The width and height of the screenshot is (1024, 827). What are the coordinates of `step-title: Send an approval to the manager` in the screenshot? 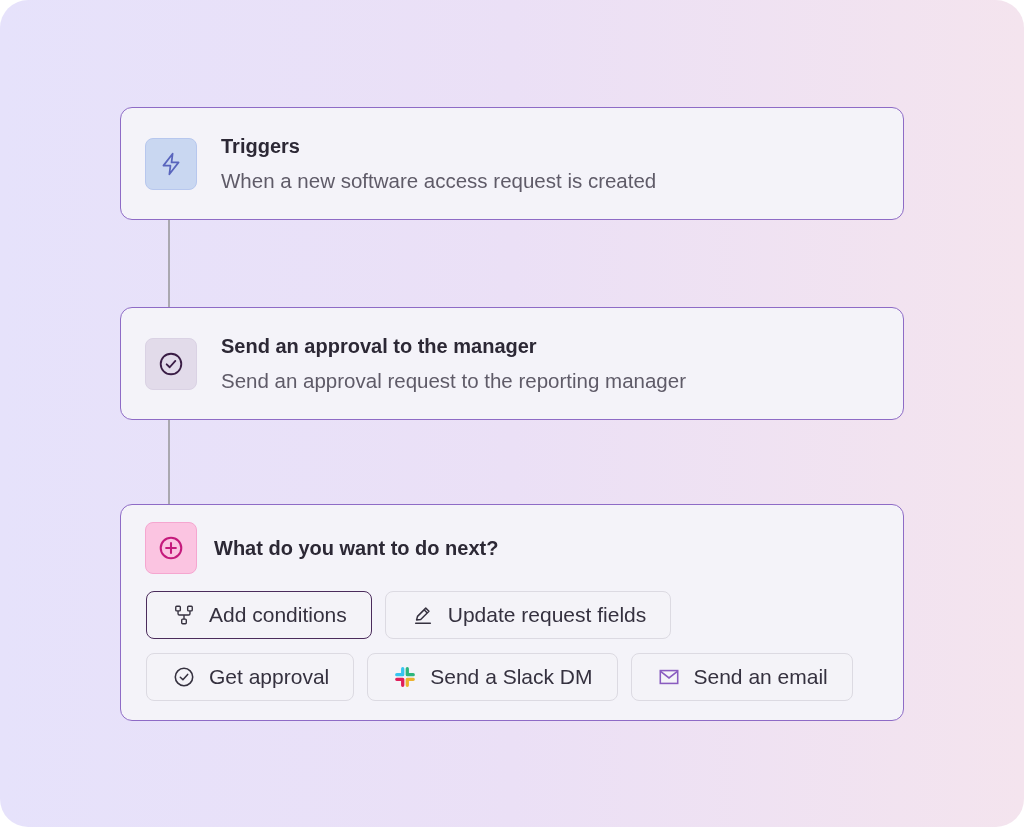 It's located at (379, 346).